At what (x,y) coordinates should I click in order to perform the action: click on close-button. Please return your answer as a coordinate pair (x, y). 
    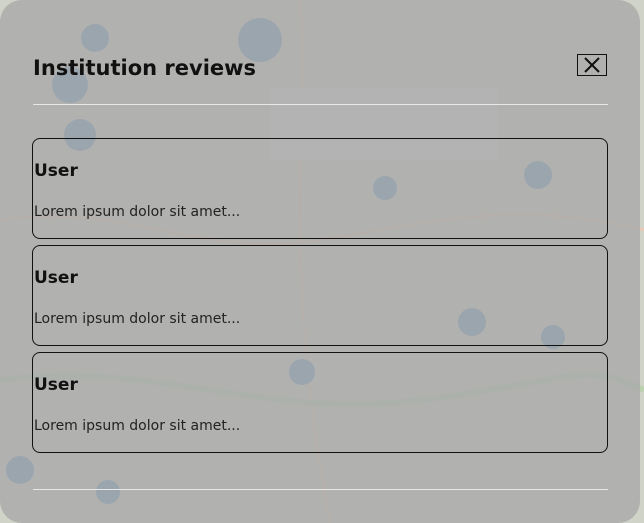
    Looking at the image, I should click on (592, 65).